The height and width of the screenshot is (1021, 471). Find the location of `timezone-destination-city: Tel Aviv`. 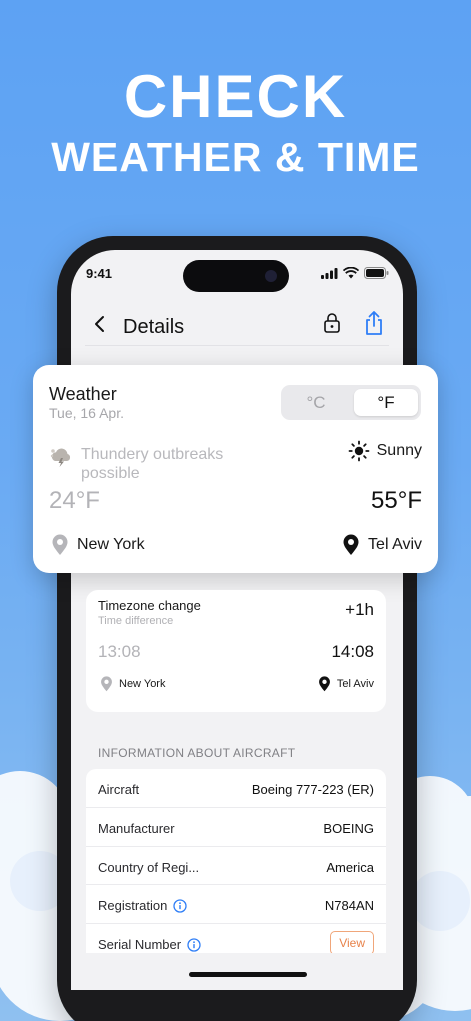

timezone-destination-city: Tel Aviv is located at coordinates (355, 684).